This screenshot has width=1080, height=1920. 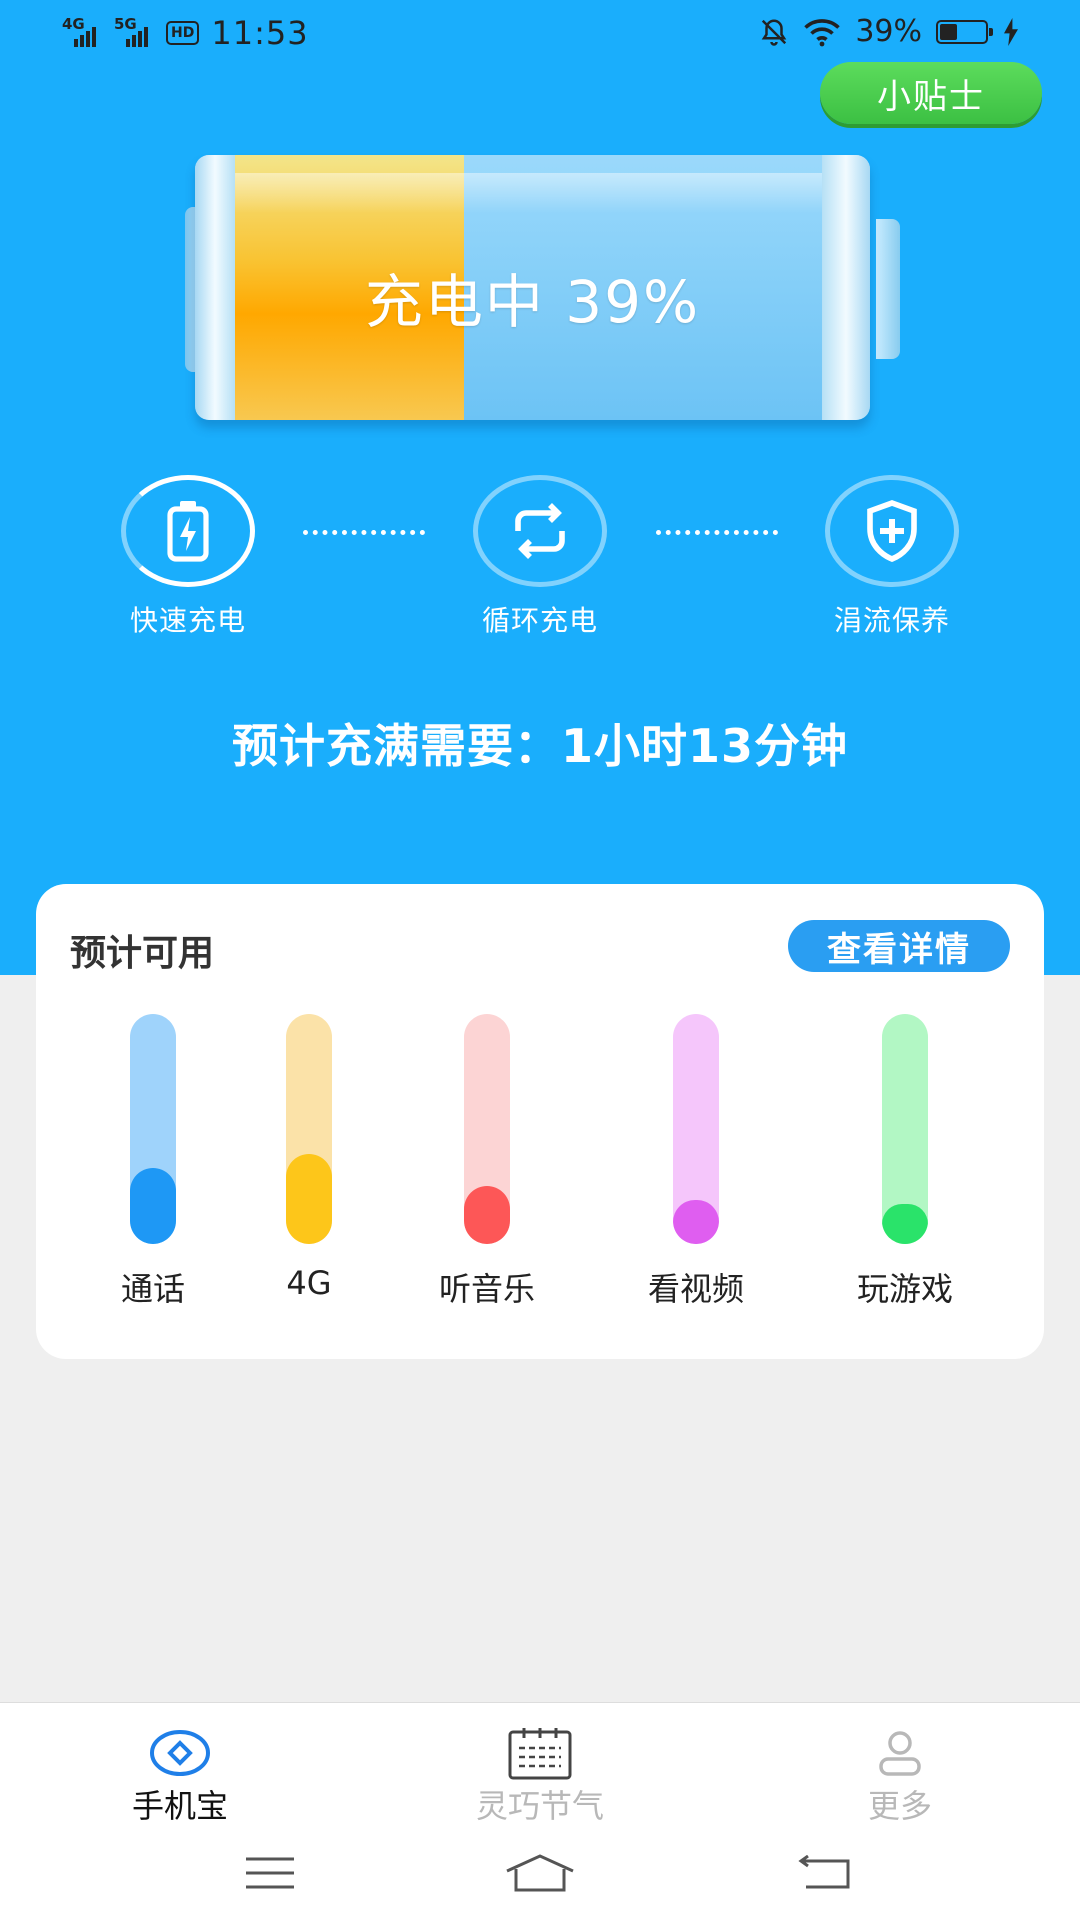 I want to click on tab-more: 更多, so click(x=900, y=1776).